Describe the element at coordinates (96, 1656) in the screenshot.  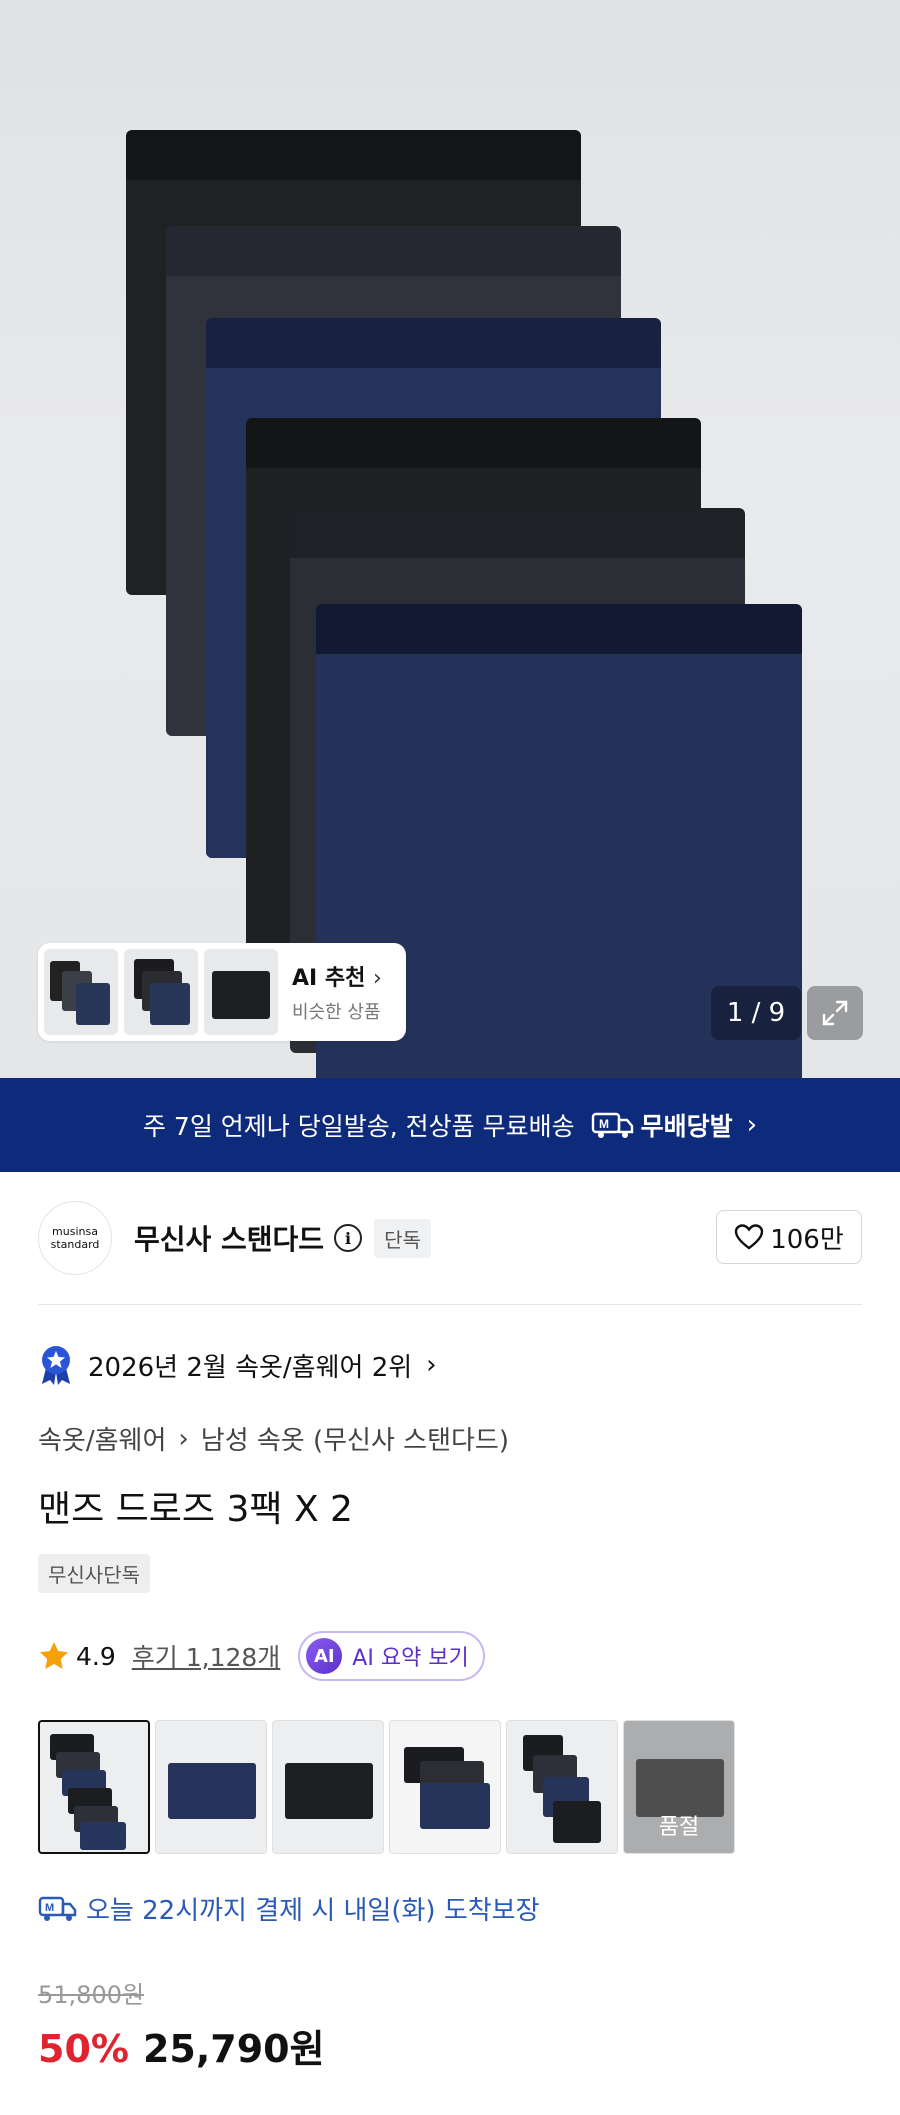
I see `rating-score: 4.9` at that location.